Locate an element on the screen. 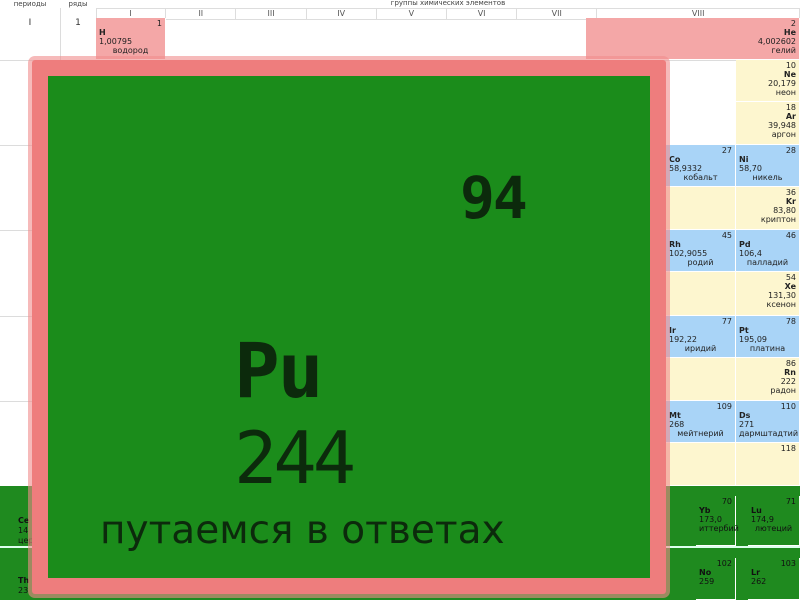 The height and width of the screenshot is (600, 800). overlay-caption: путаемся в ответах is located at coordinates (302, 530).